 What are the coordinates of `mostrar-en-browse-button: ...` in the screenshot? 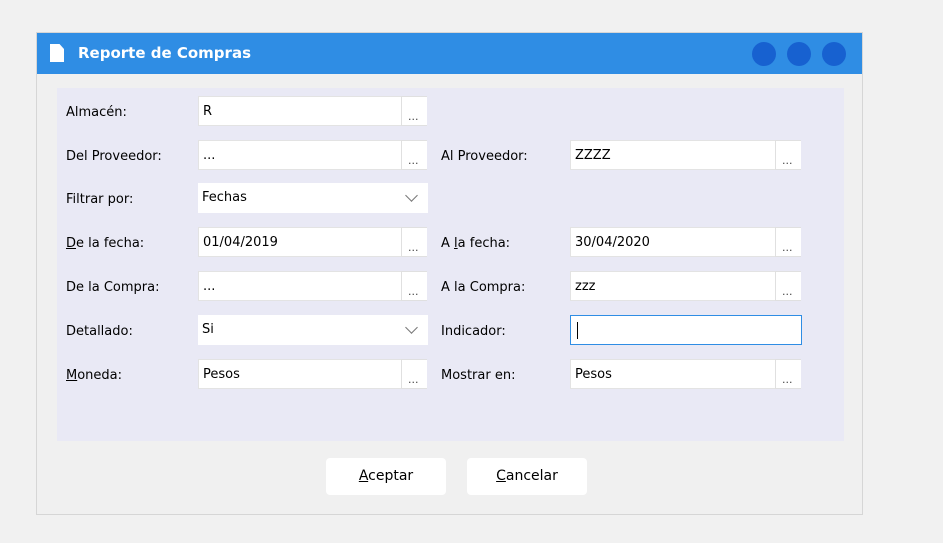 It's located at (788, 374).